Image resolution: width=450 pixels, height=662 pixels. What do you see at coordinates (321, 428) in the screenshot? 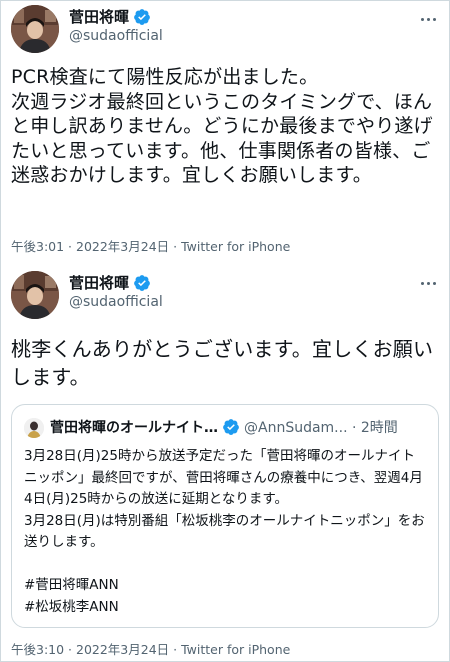
I see `quoted-handle-time: @AnnSudam... · 2時間` at bounding box center [321, 428].